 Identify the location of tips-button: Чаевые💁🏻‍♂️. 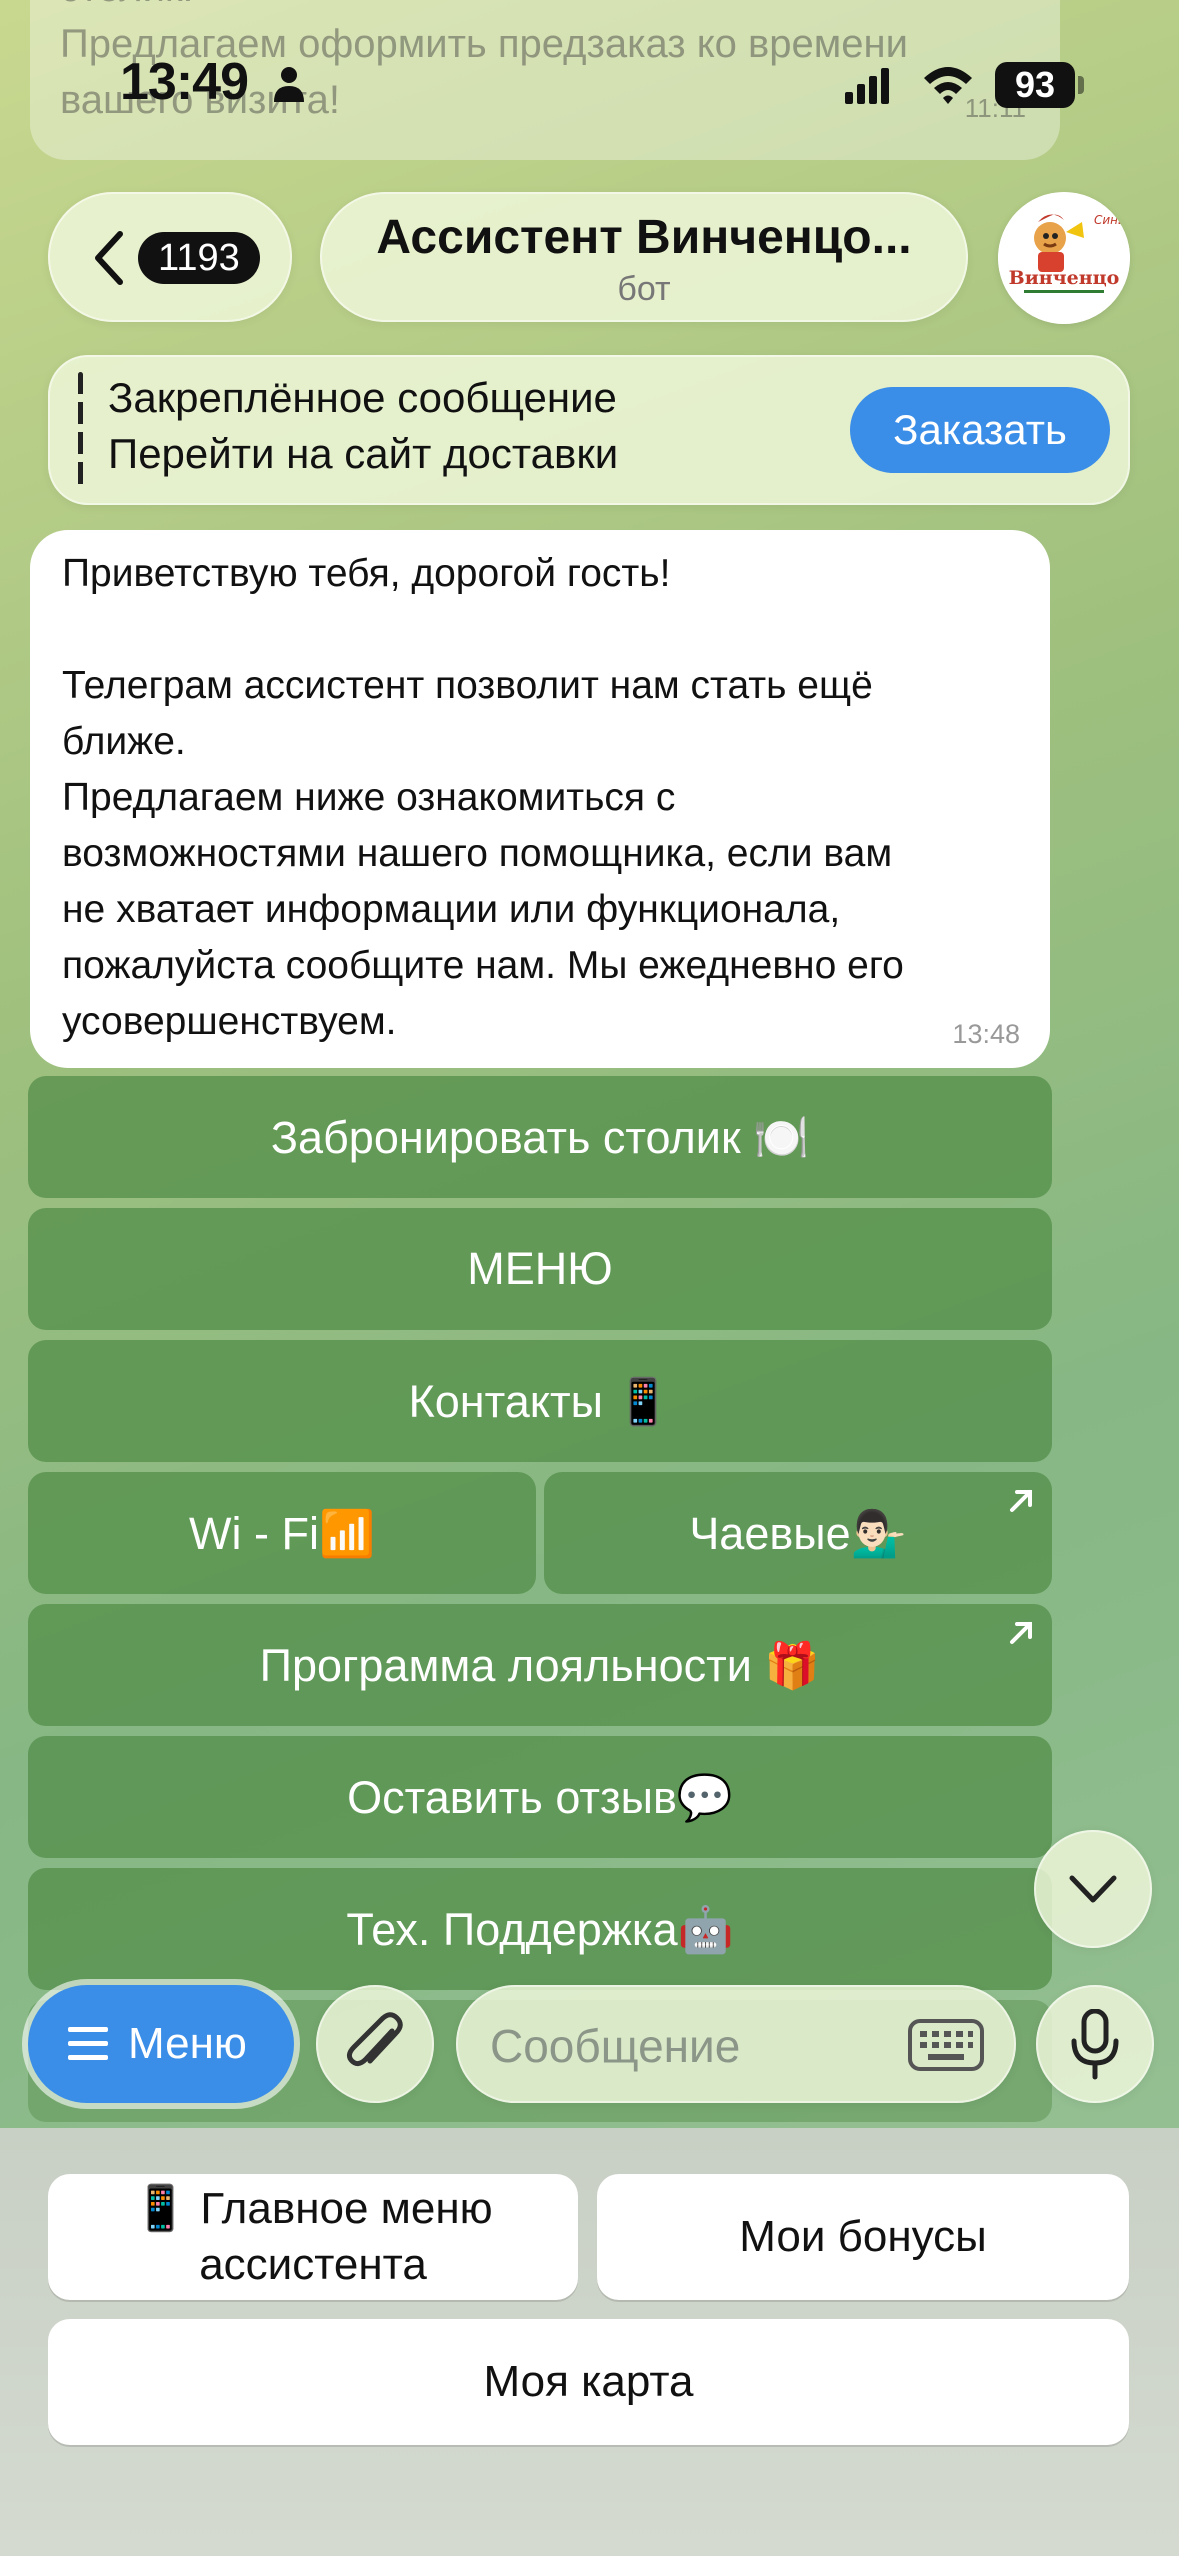
(798, 1533).